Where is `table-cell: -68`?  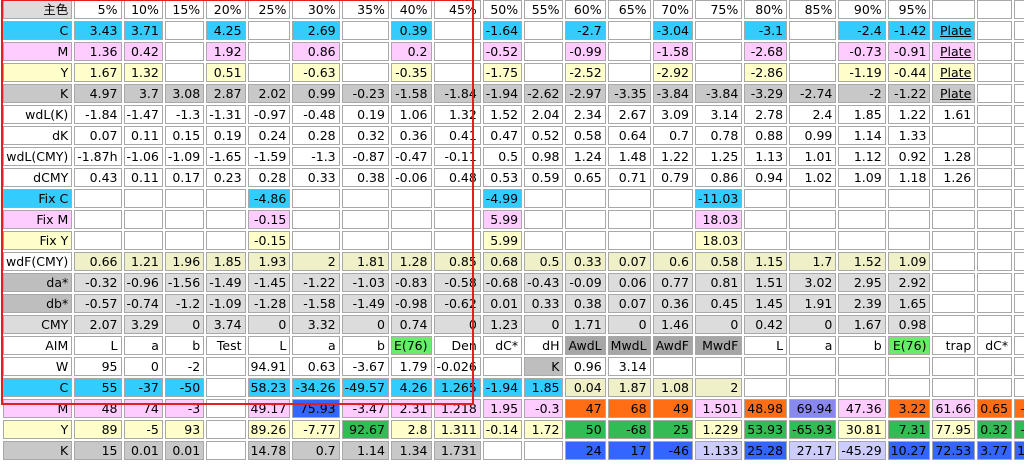 table-cell: -68 is located at coordinates (629, 429).